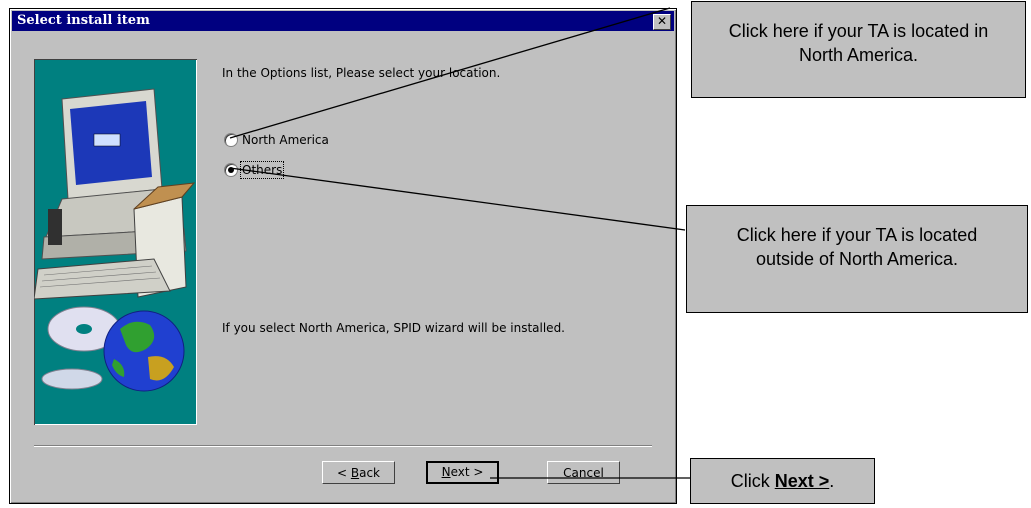  What do you see at coordinates (457, 199) in the screenshot?
I see `leader-line-others` at bounding box center [457, 199].